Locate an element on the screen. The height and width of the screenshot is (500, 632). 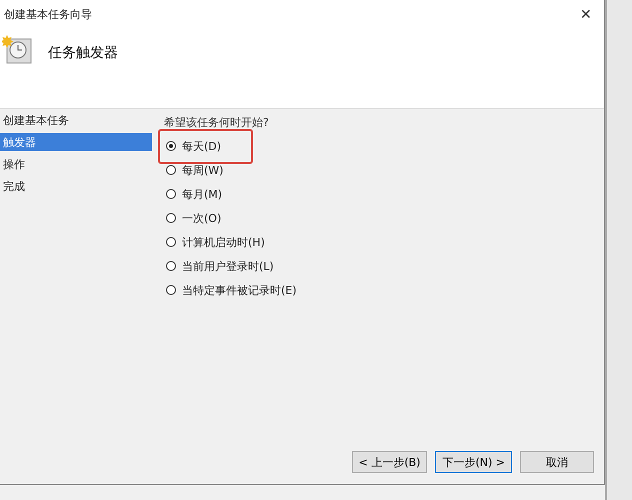
radio-option: 每月(M) is located at coordinates (194, 194).